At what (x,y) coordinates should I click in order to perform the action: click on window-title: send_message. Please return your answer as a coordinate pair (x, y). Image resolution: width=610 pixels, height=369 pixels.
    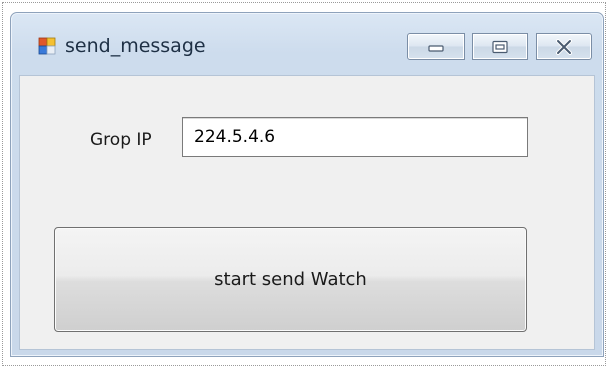
    Looking at the image, I should click on (135, 46).